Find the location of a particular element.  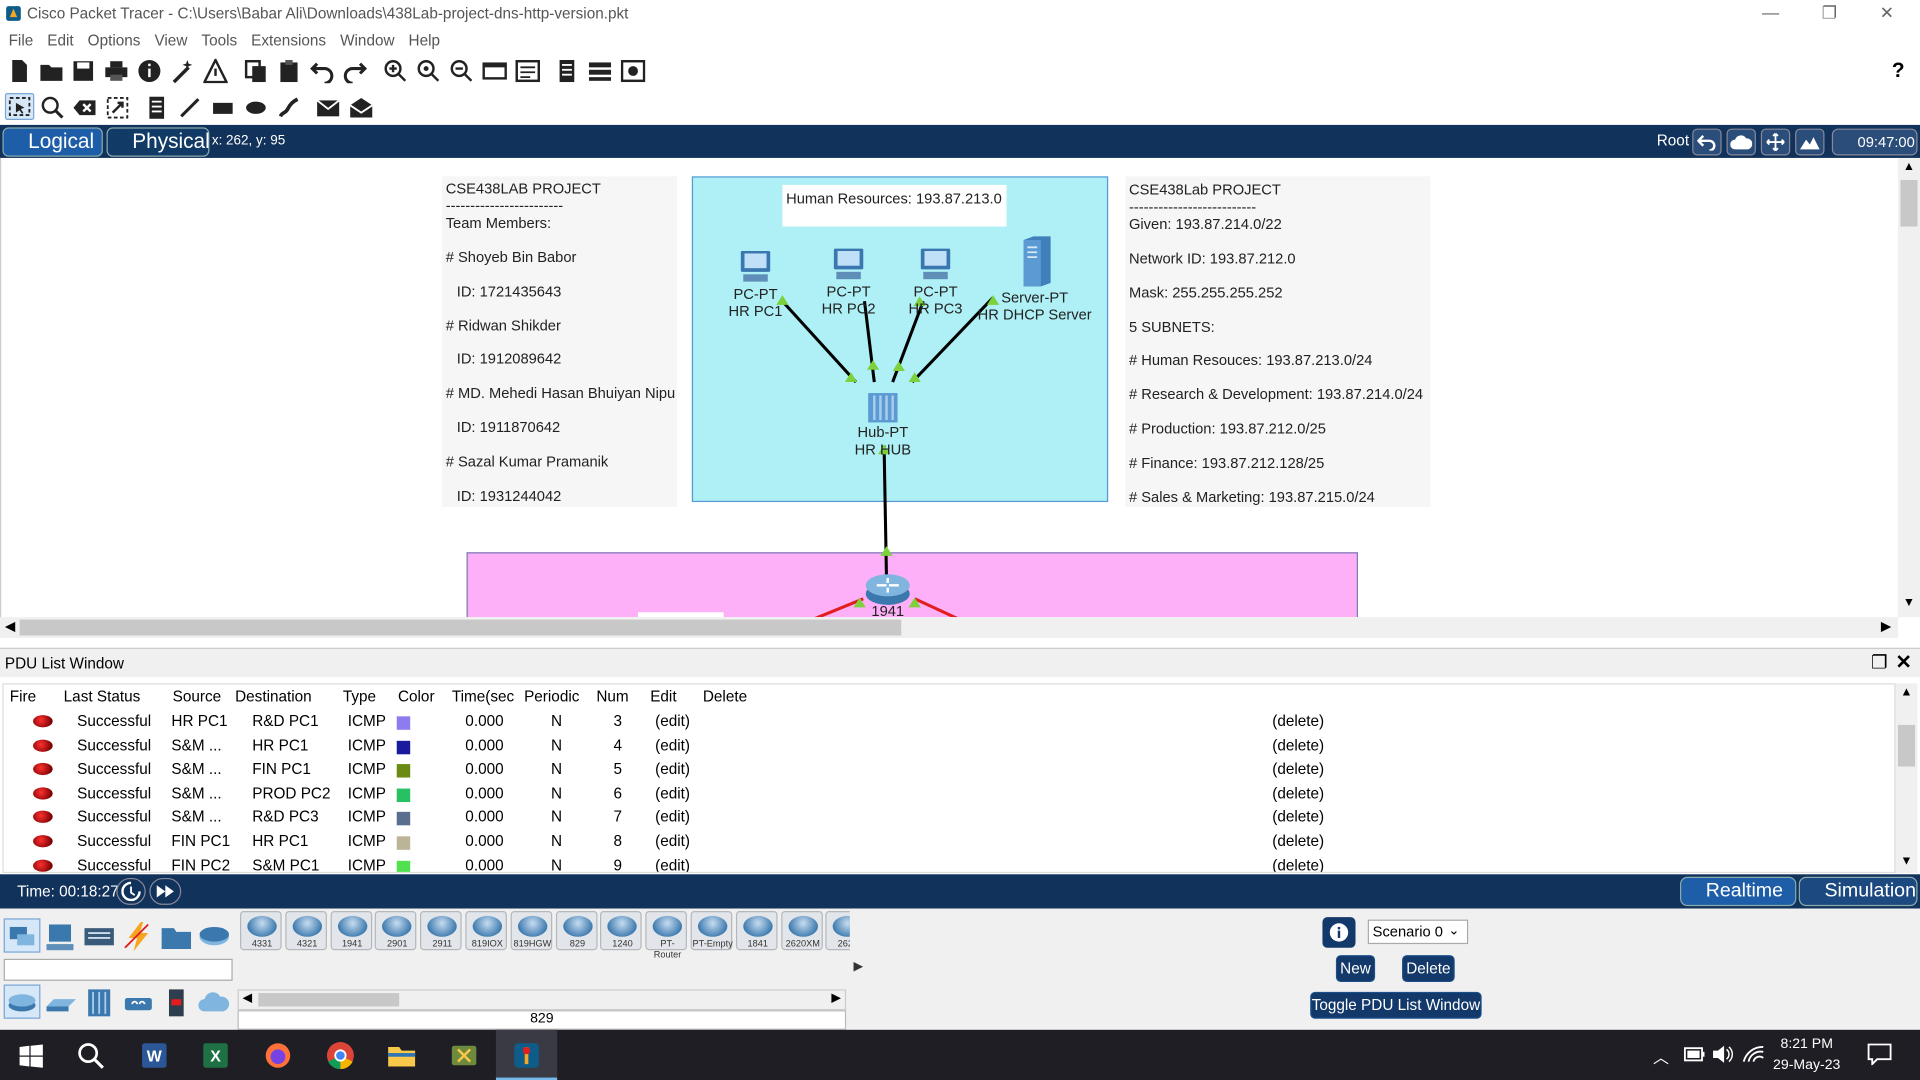

power-cycle-button is located at coordinates (131, 891).